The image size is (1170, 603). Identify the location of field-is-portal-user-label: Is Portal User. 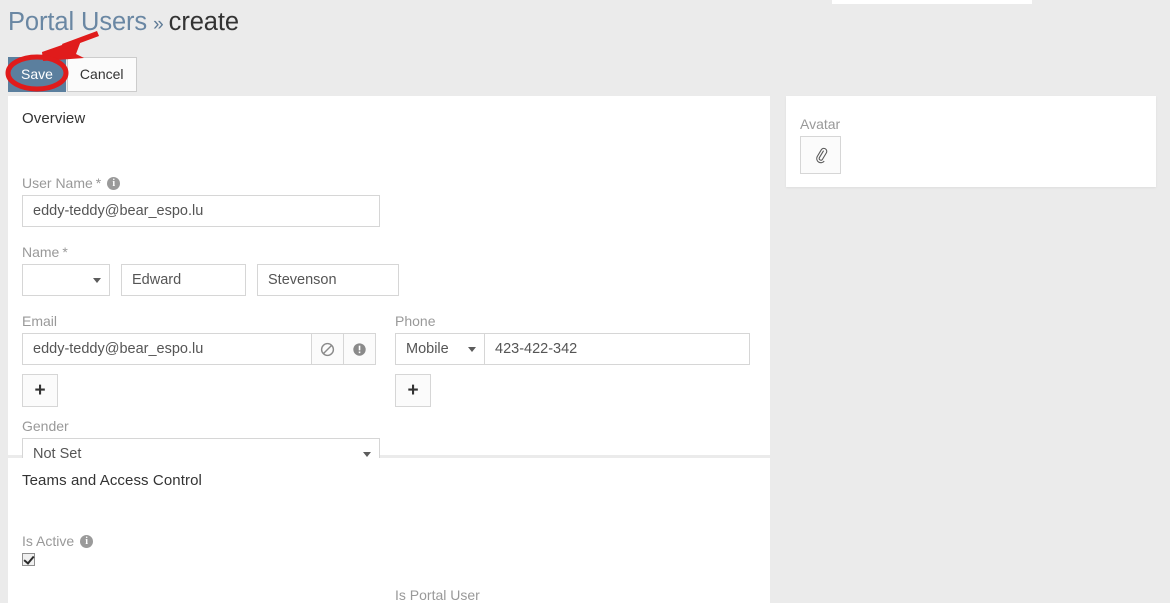
(437, 595).